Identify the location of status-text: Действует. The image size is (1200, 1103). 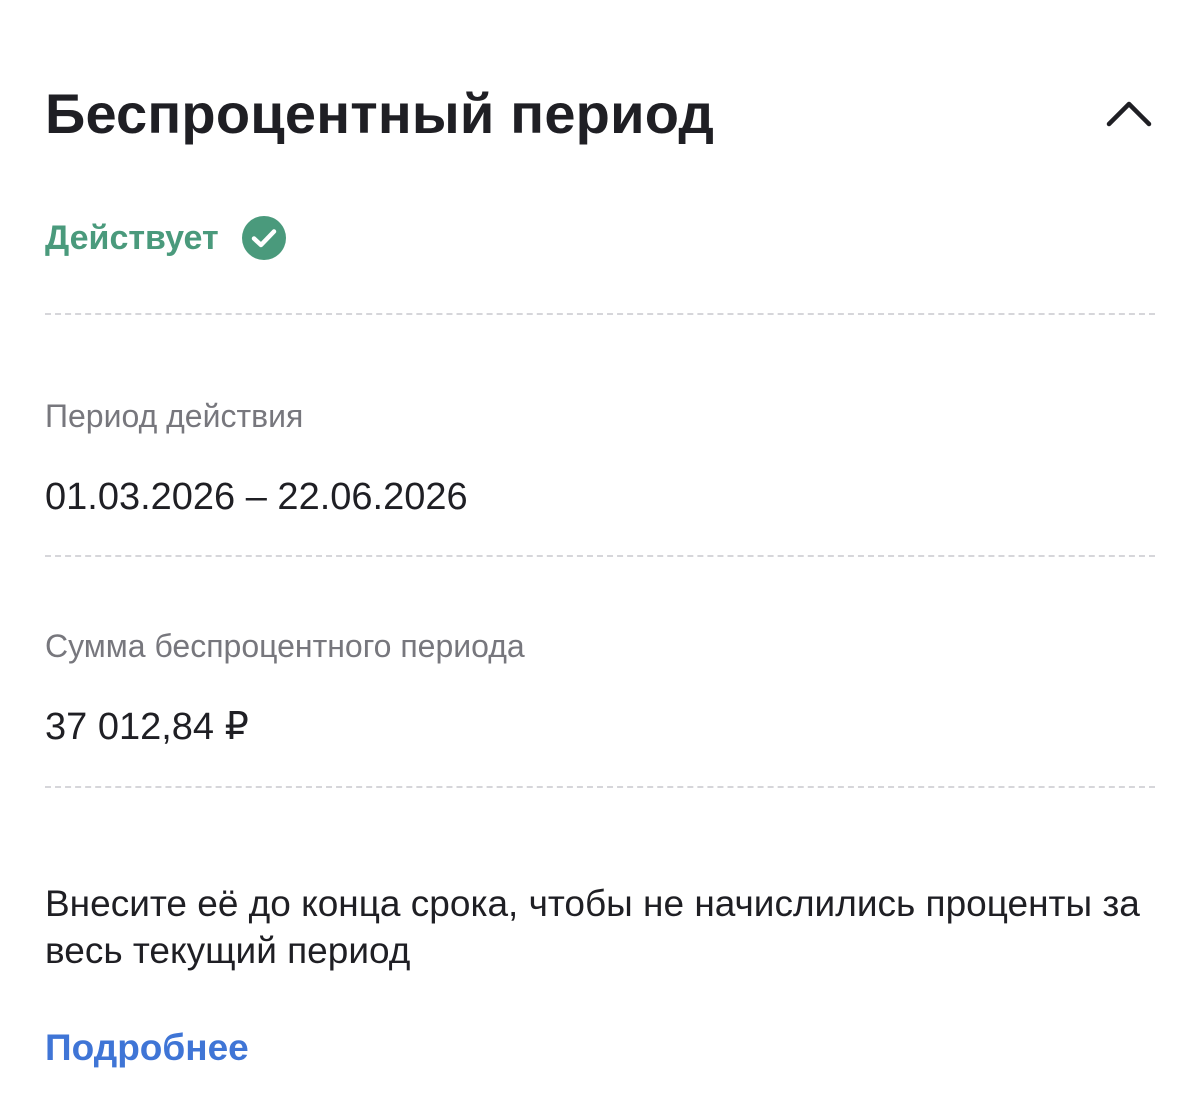
(132, 237).